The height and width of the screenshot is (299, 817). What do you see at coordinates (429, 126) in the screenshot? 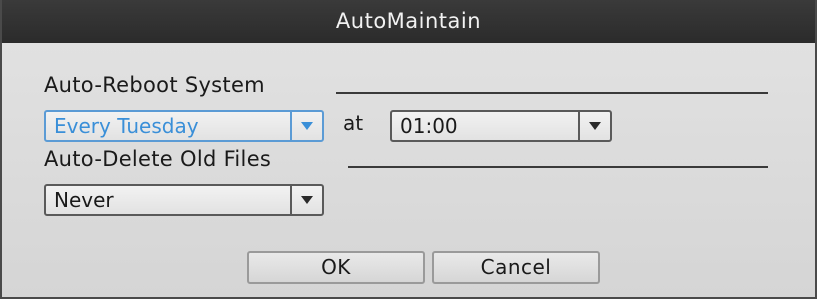
I see `reboot-time-value: 01:00` at bounding box center [429, 126].